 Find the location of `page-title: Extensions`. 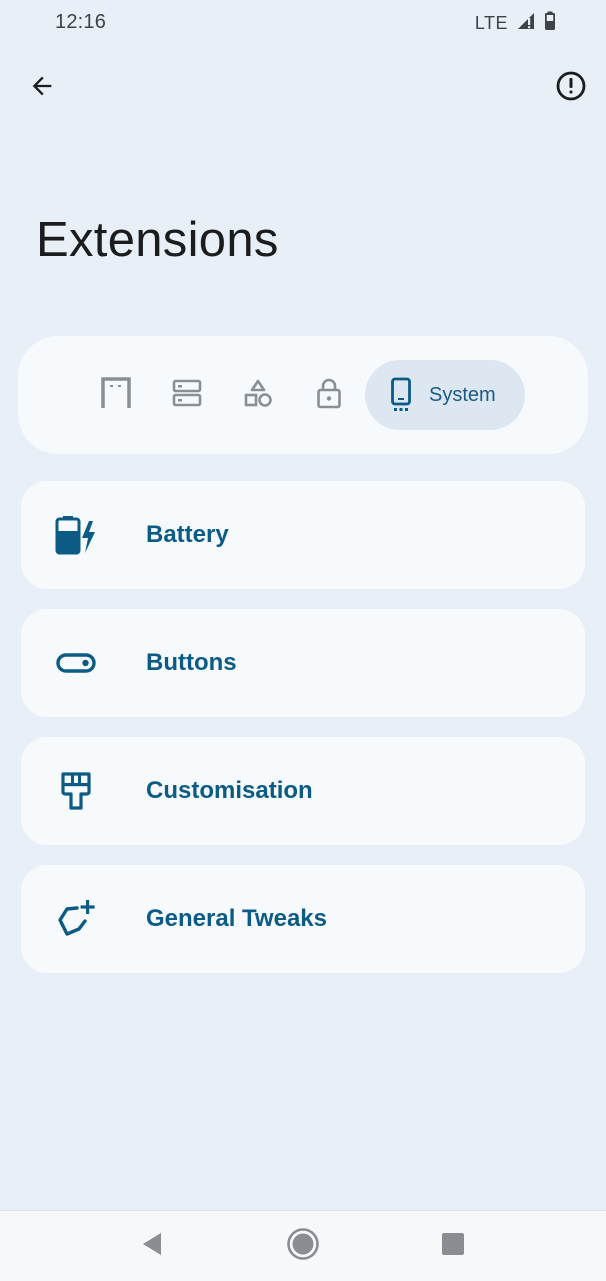

page-title: Extensions is located at coordinates (157, 240).